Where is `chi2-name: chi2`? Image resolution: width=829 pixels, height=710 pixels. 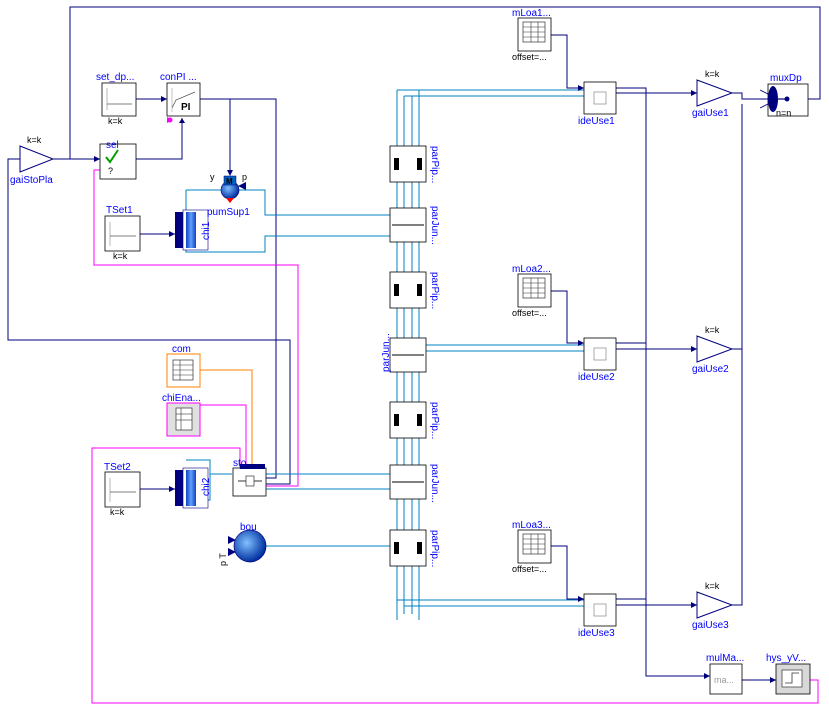
chi2-name: chi2 is located at coordinates (206, 486).